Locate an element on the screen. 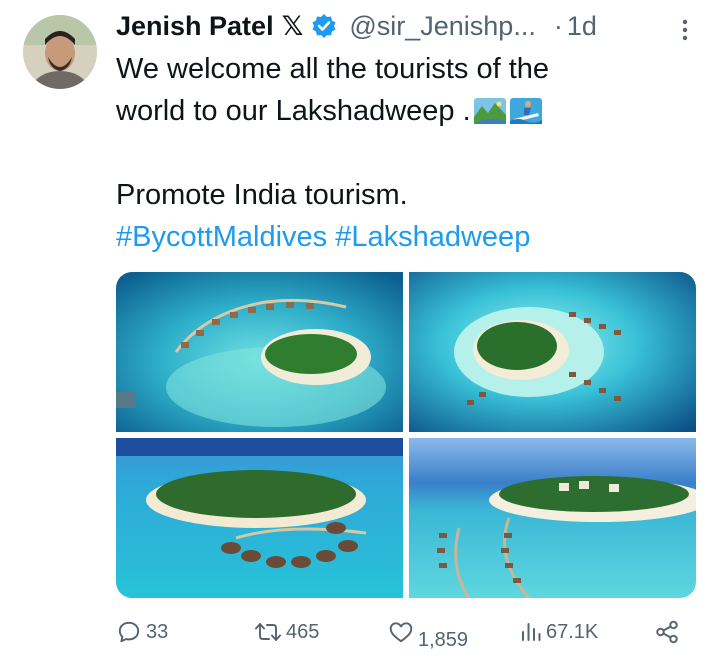  avatar is located at coordinates (60, 52).